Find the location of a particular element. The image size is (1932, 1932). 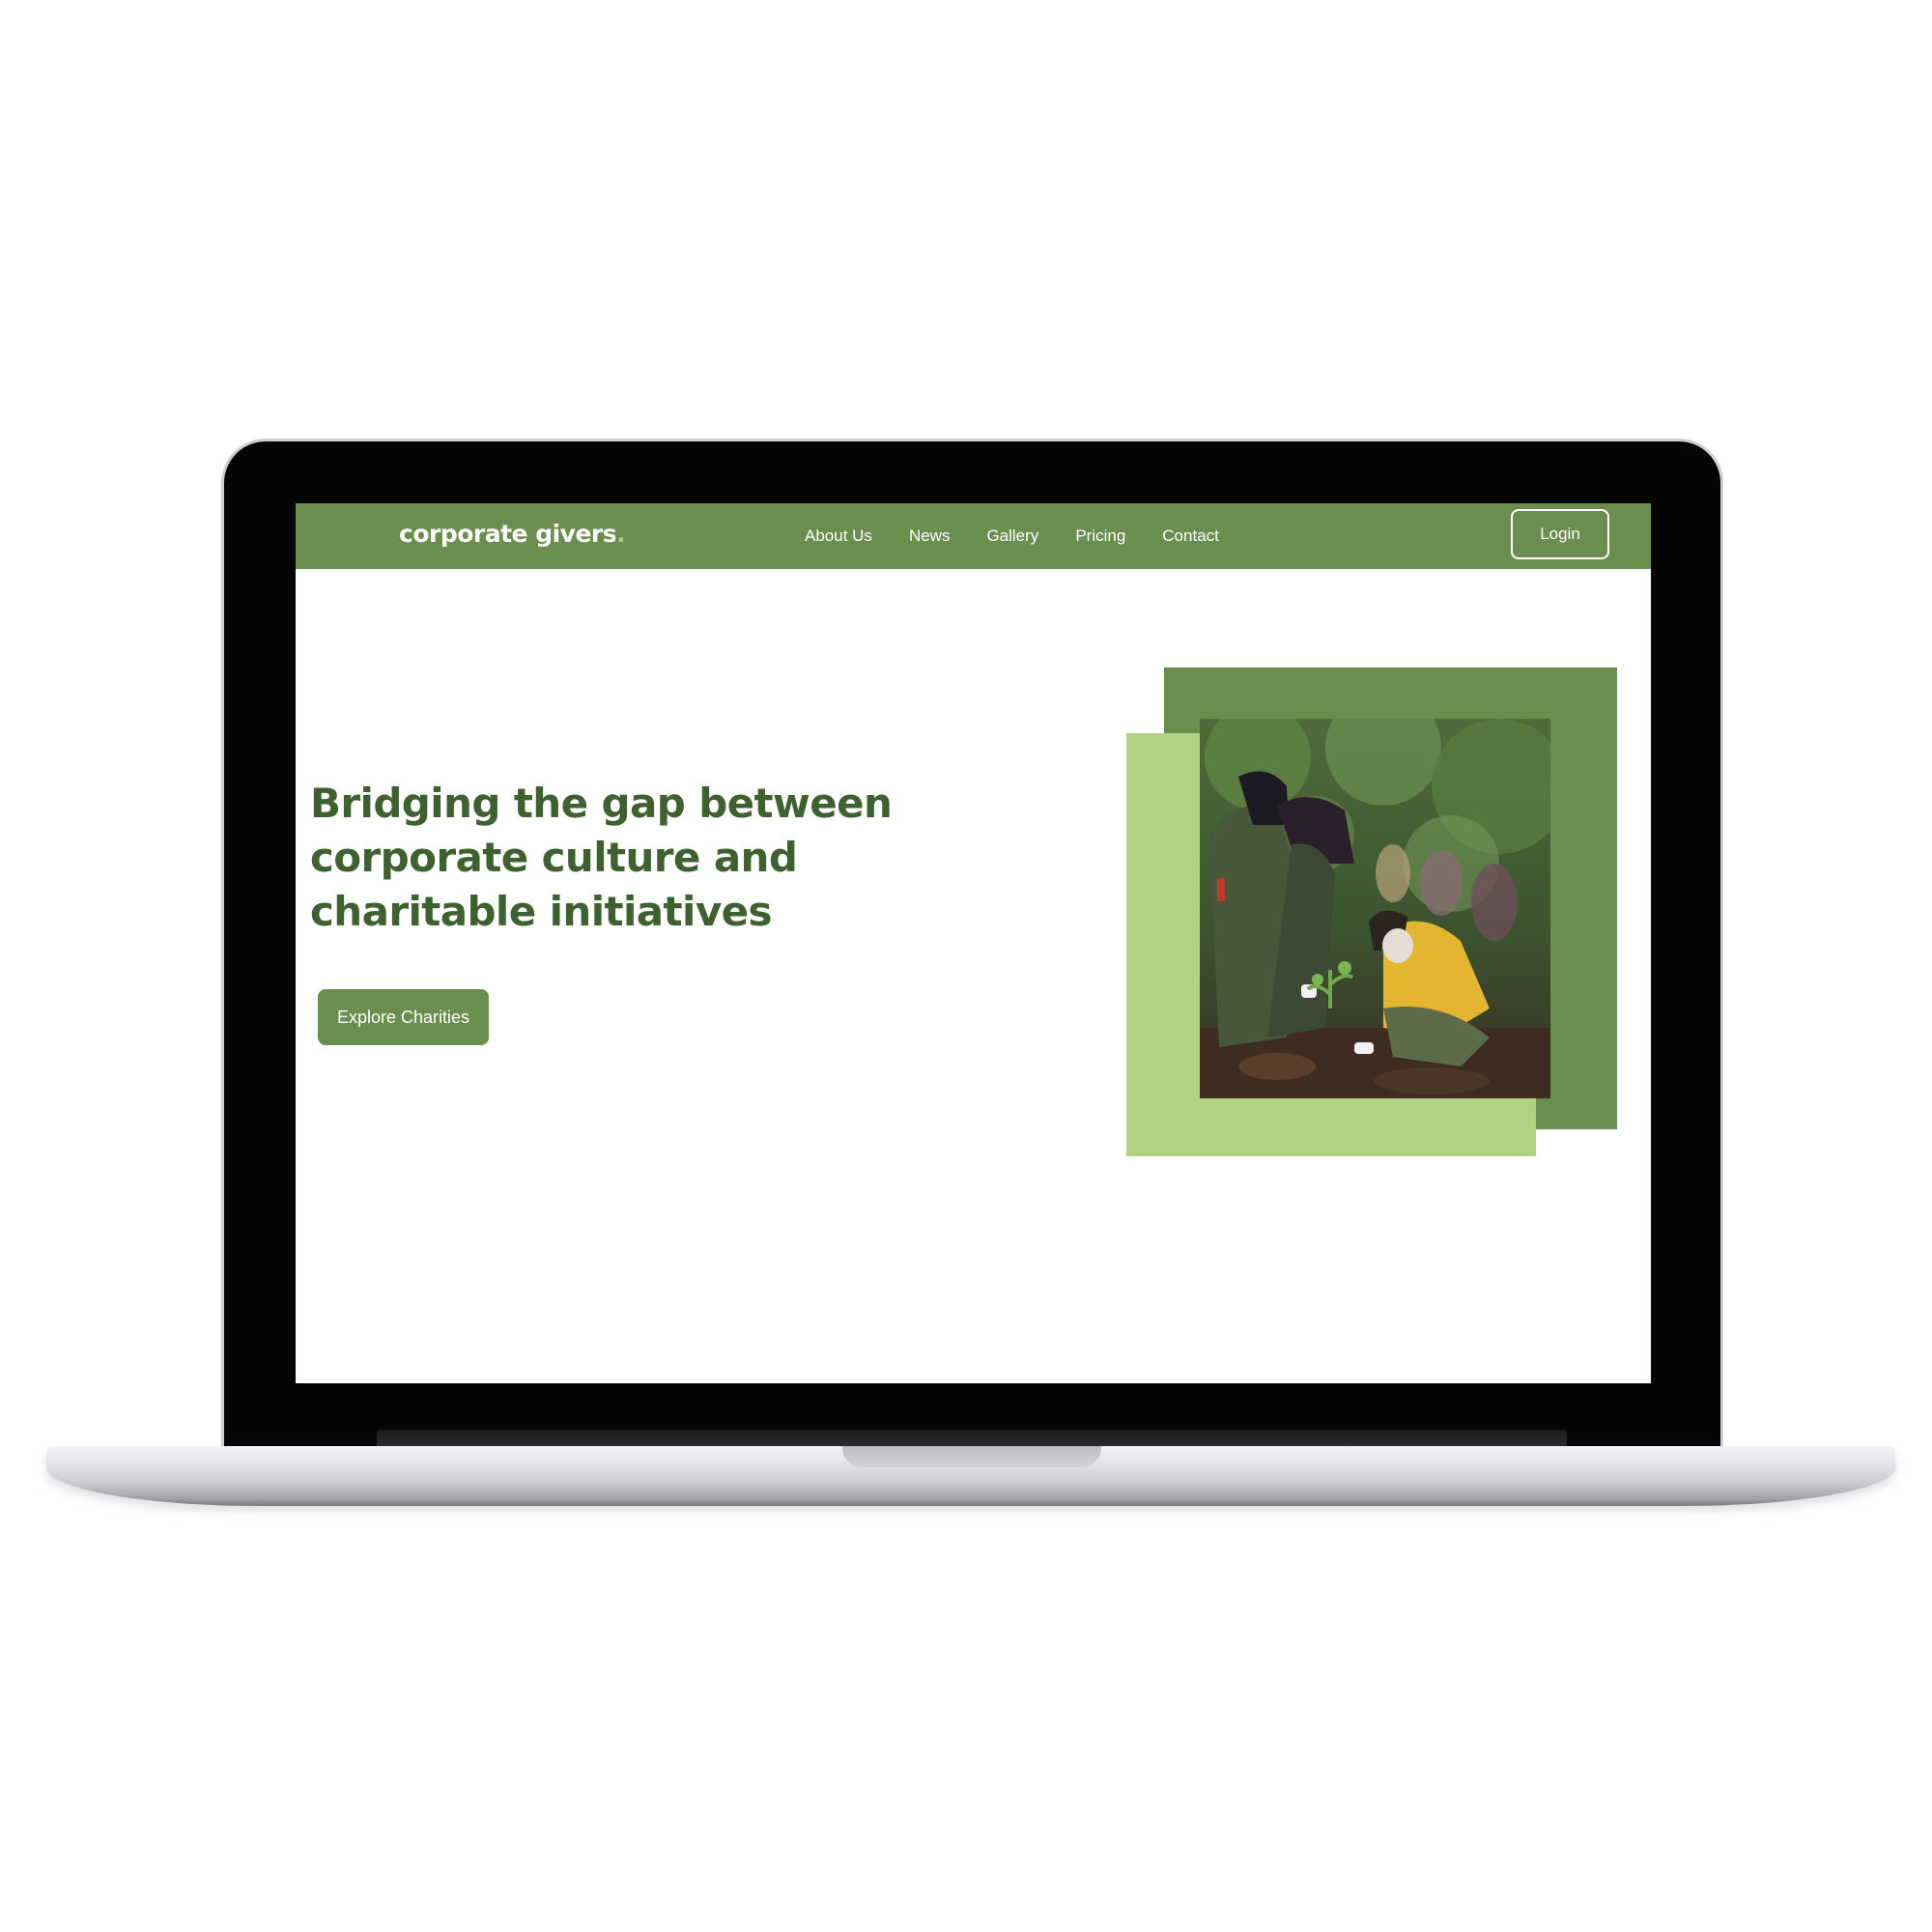

photo-illustration is located at coordinates (1375, 908).